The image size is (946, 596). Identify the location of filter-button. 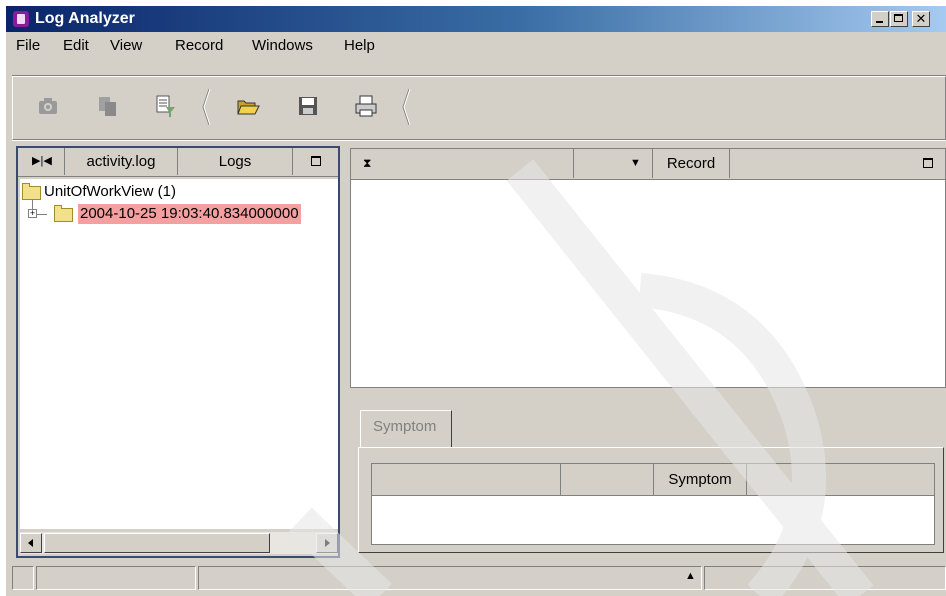
(164, 106).